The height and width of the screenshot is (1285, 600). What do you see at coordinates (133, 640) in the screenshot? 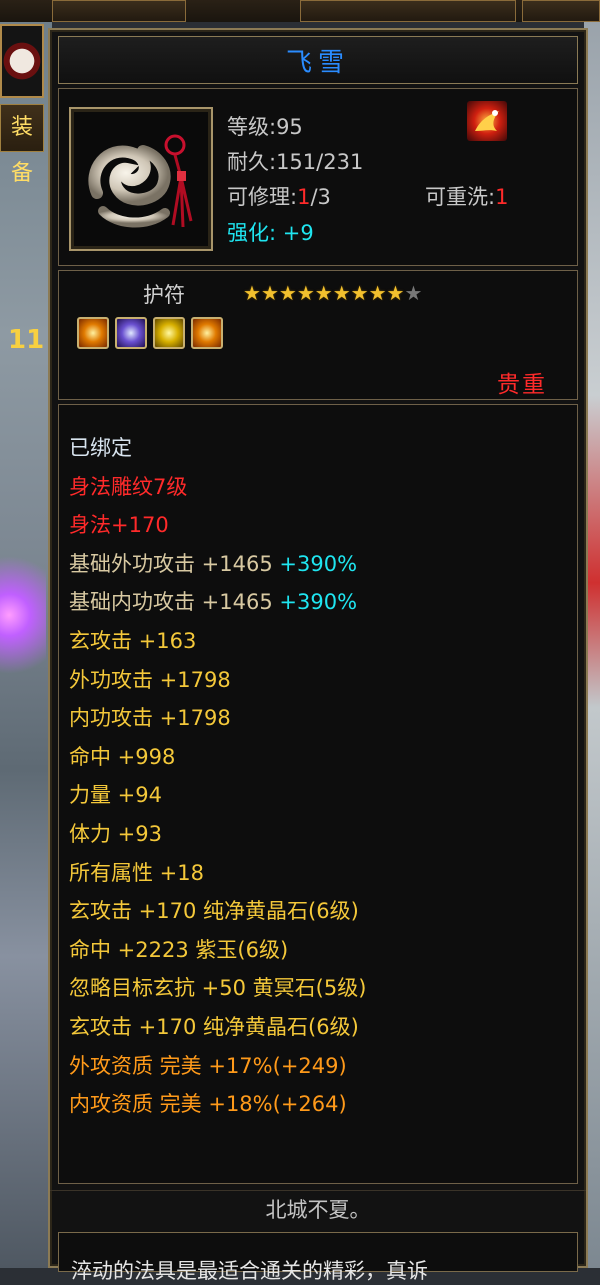
I see `attribute-line: 玄攻击 +163` at bounding box center [133, 640].